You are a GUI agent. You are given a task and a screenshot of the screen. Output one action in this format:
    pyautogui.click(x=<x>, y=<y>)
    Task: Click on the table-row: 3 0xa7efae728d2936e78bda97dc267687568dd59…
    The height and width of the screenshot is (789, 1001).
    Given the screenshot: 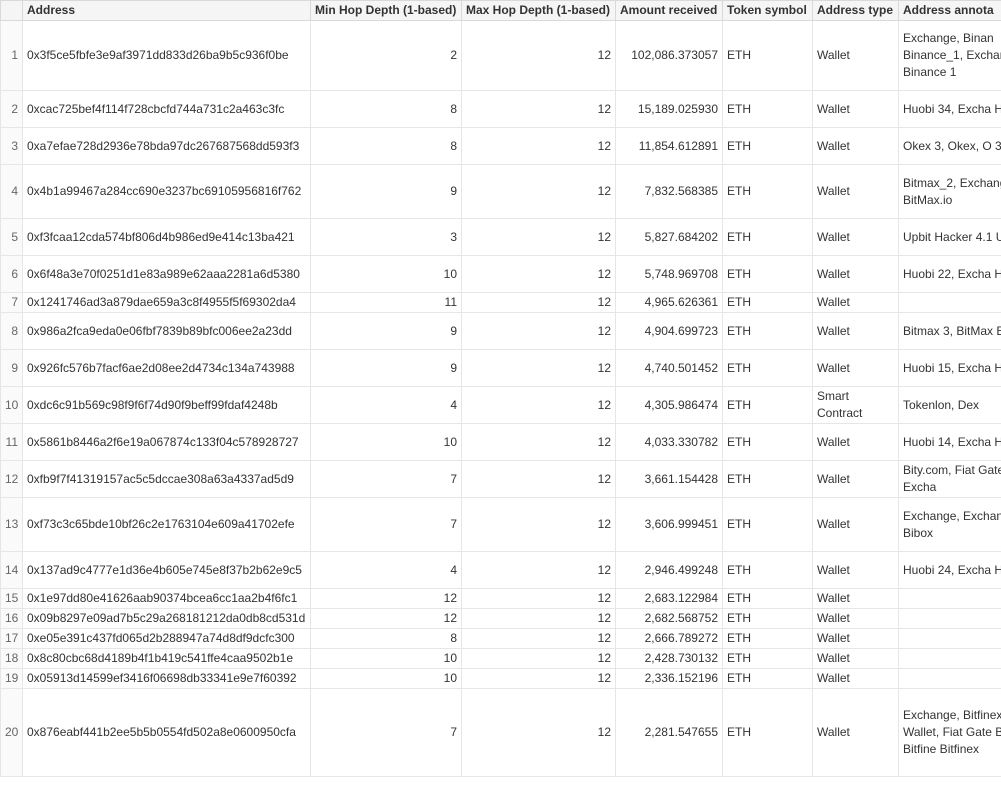 What is the action you would take?
    pyautogui.click(x=500, y=146)
    